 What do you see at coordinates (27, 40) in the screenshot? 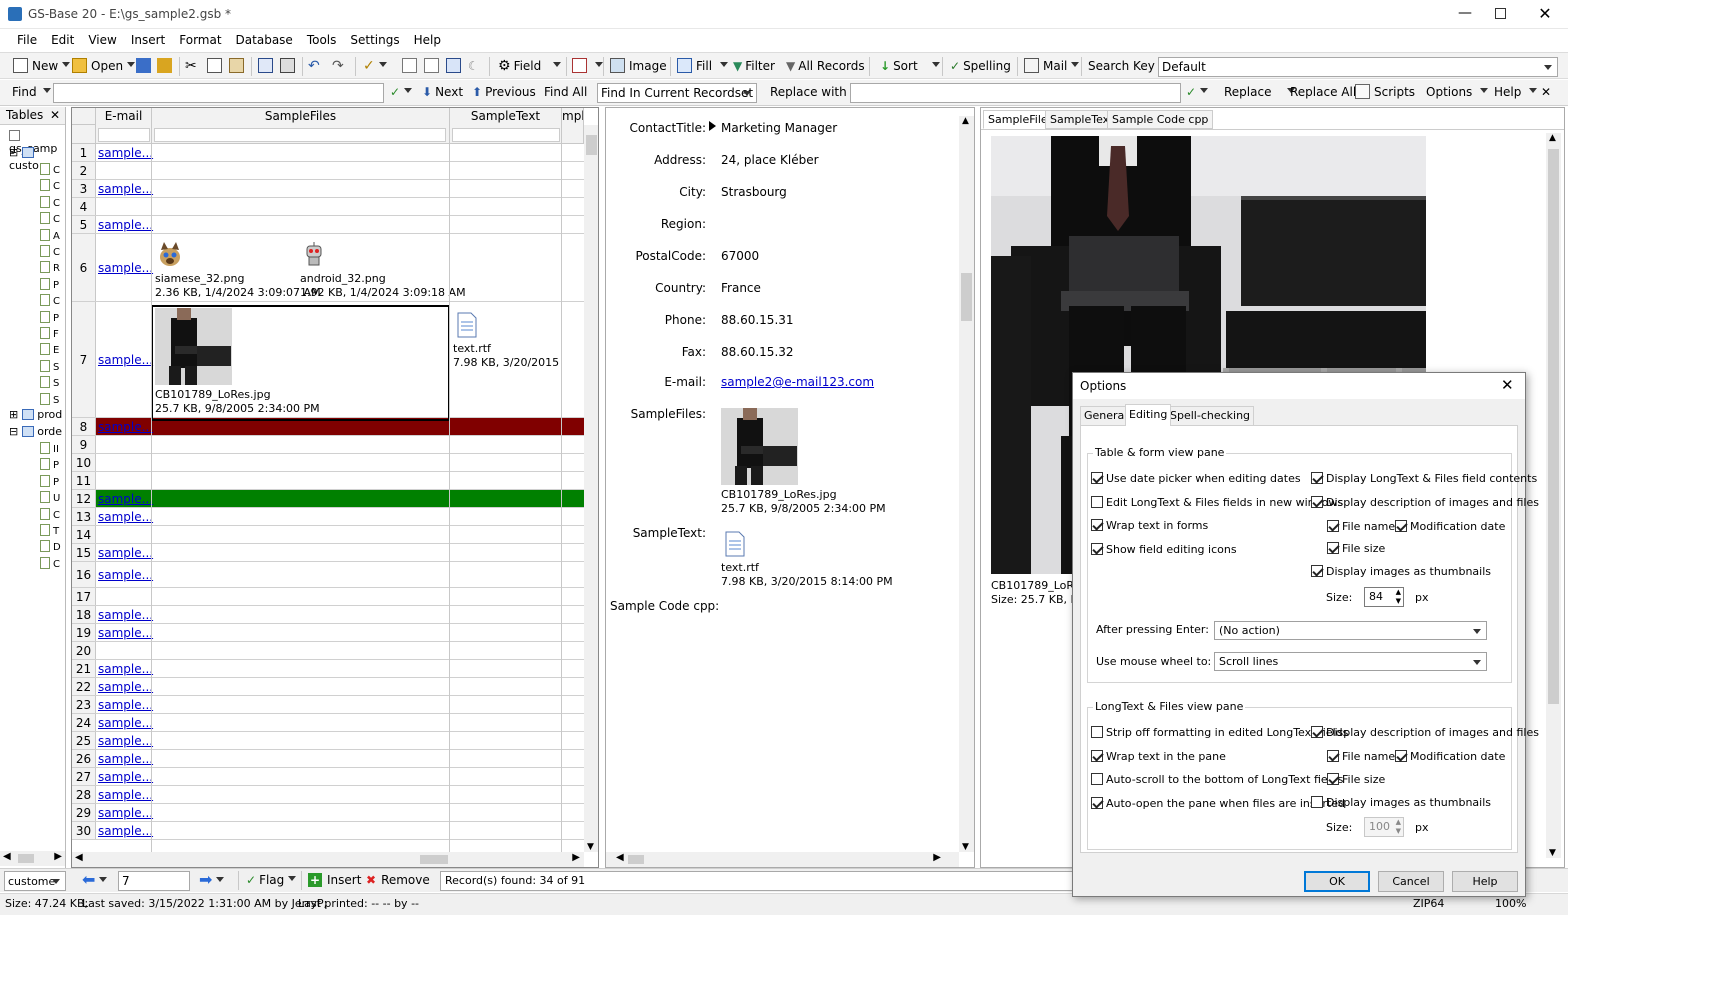
I see `menu-file: File` at bounding box center [27, 40].